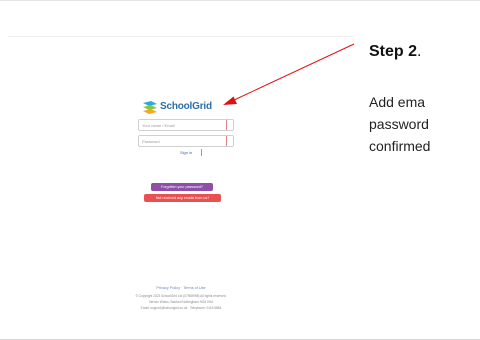  I want to click on step-instructions: Add ema password confirmed, so click(424, 124).